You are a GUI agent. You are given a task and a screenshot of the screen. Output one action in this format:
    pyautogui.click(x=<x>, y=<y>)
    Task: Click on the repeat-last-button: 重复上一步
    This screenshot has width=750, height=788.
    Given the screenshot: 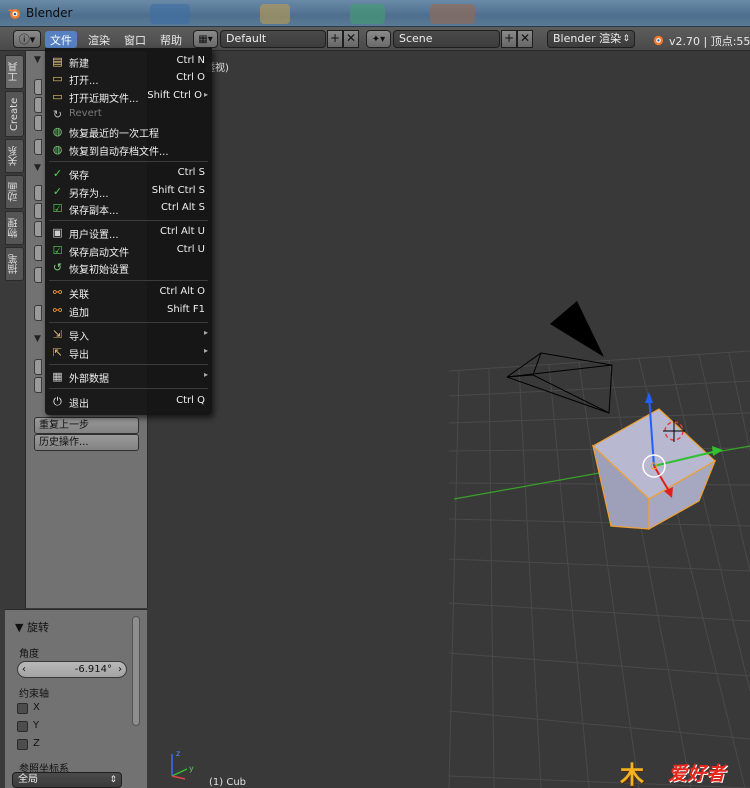 What is the action you would take?
    pyautogui.click(x=86, y=425)
    